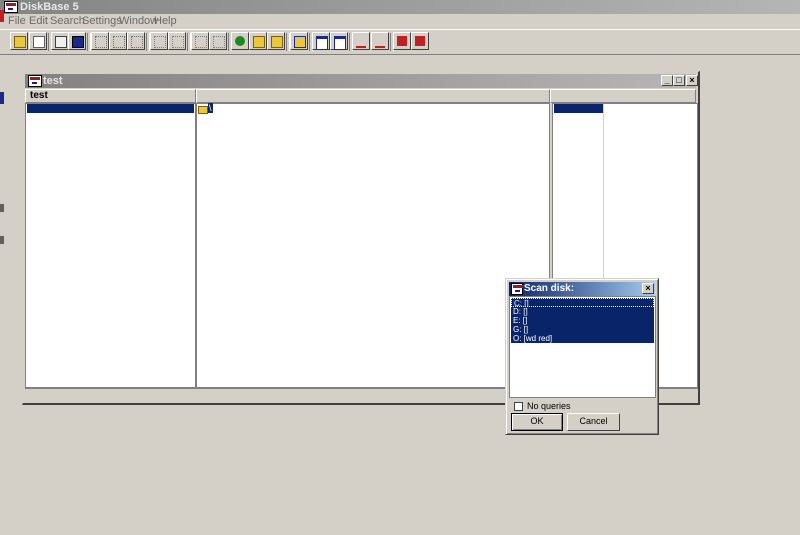 This screenshot has width=800, height=535. Describe the element at coordinates (110, 108) in the screenshot. I see `selected-tree-row` at that location.